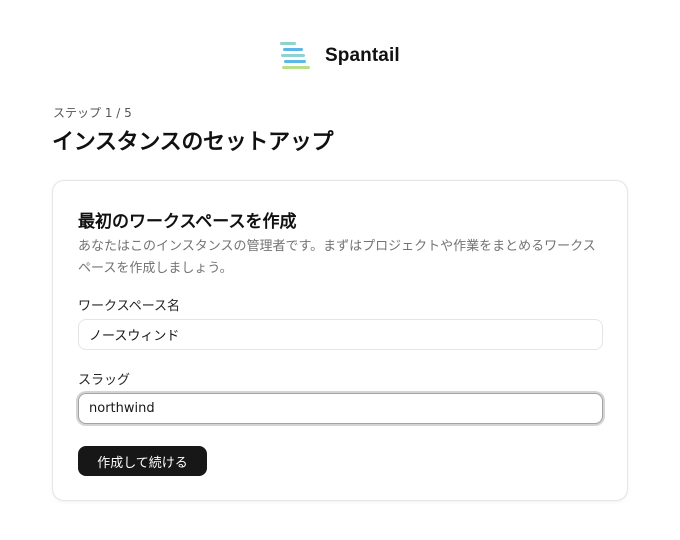 This screenshot has height=540, width=680. What do you see at coordinates (187, 222) in the screenshot?
I see `card-title: 最初のワークスペースを作成` at bounding box center [187, 222].